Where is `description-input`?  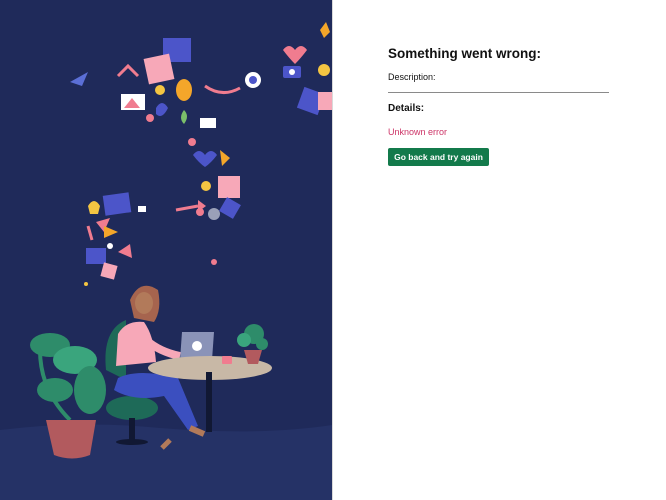
description-input is located at coordinates (498, 88).